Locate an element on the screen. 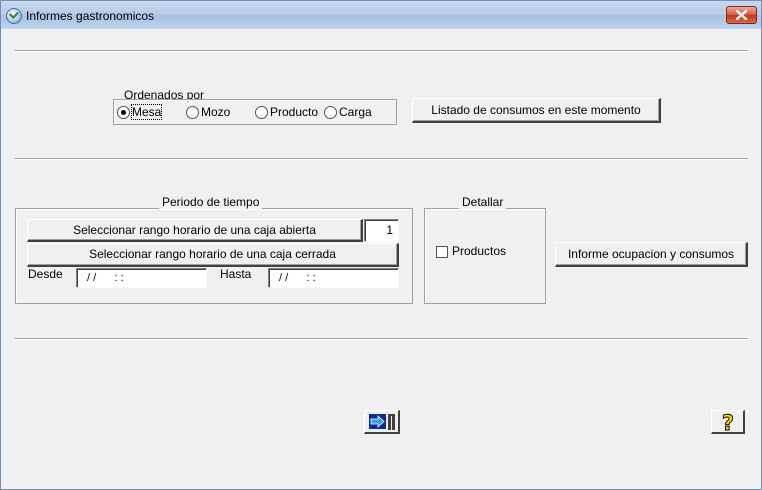 The height and width of the screenshot is (490, 762). close-icon is located at coordinates (741, 15).